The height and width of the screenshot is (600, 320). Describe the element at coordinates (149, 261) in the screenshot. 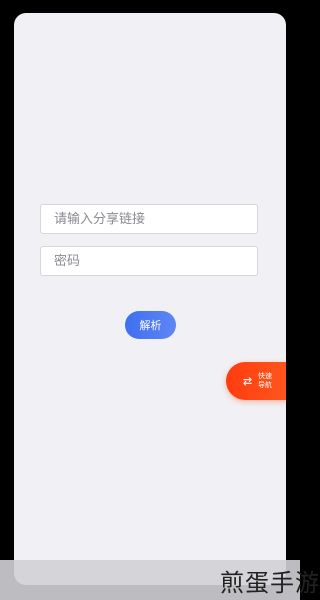

I see `password-input` at that location.